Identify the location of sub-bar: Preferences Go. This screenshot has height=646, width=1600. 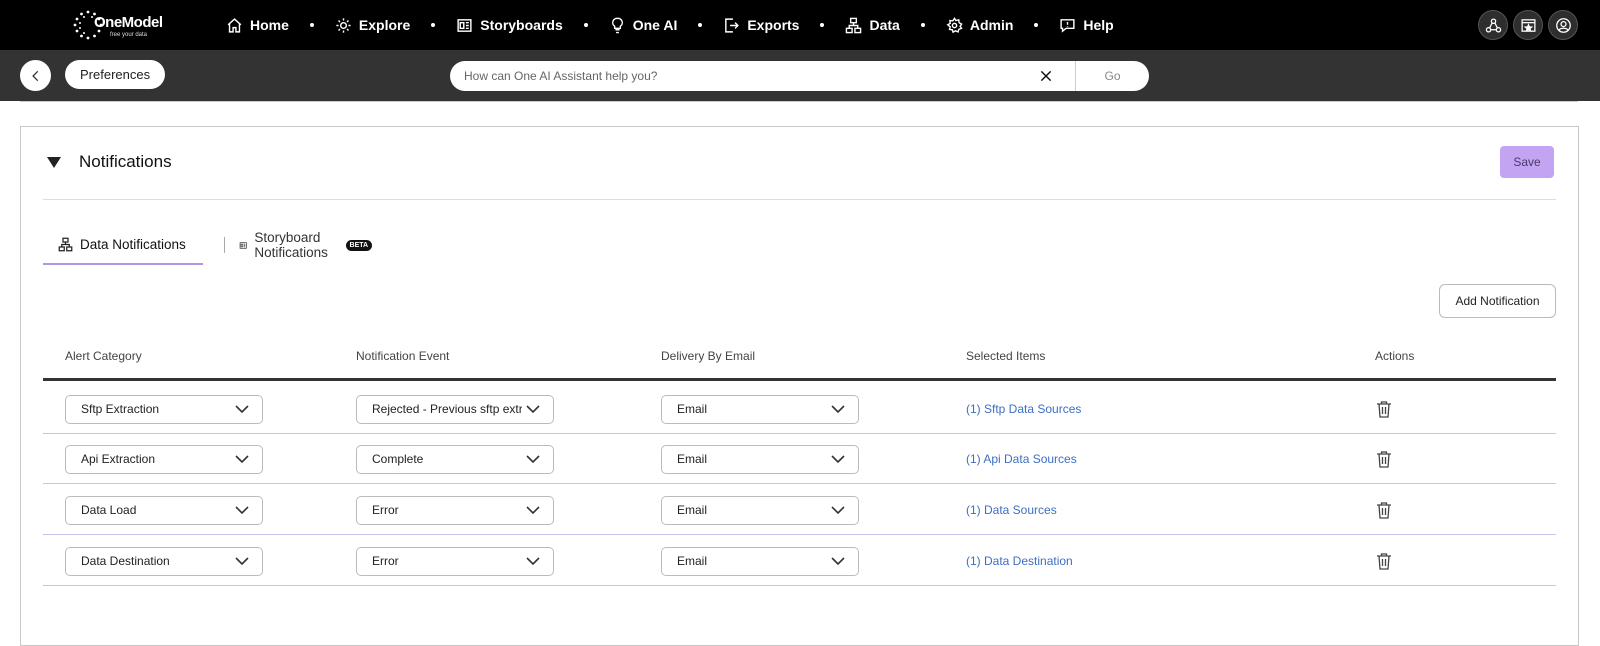
(800, 75).